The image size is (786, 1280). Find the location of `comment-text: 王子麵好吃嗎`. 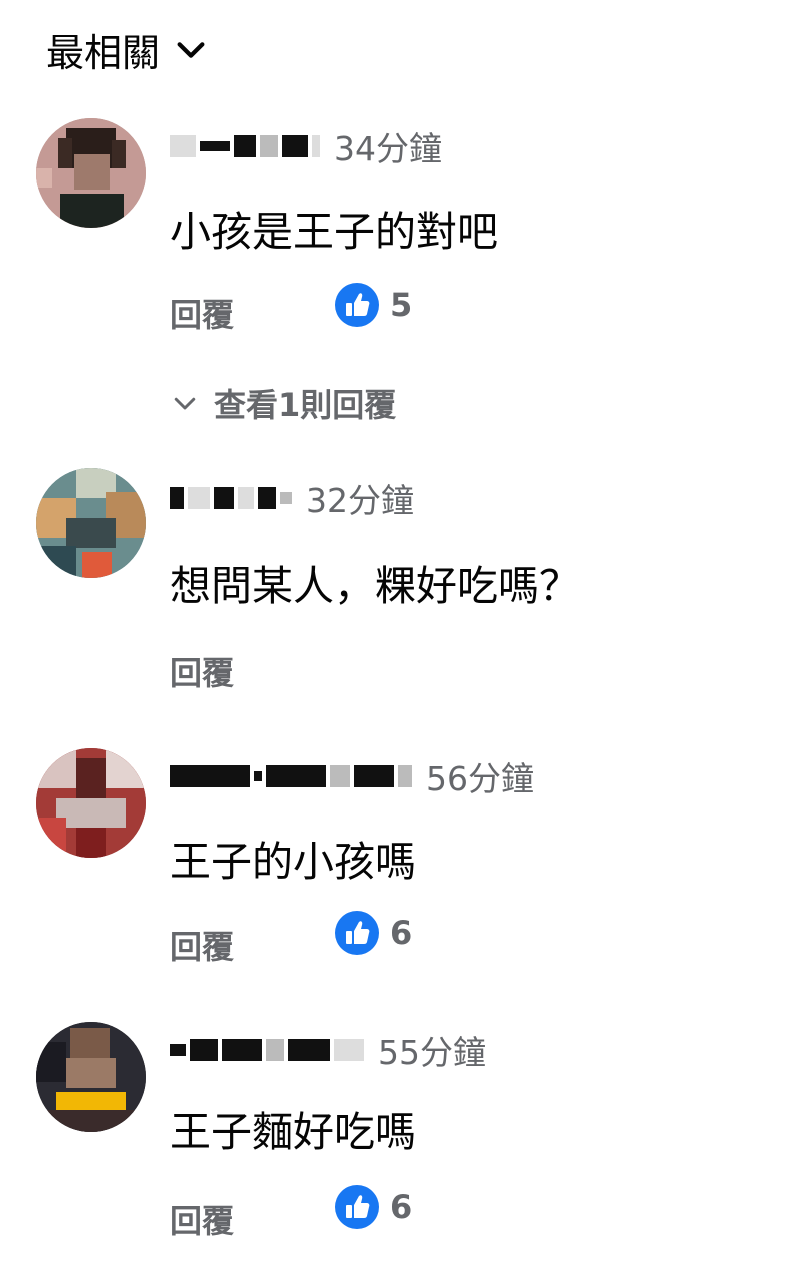

comment-text: 王子麵好吃嗎 is located at coordinates (293, 1132).